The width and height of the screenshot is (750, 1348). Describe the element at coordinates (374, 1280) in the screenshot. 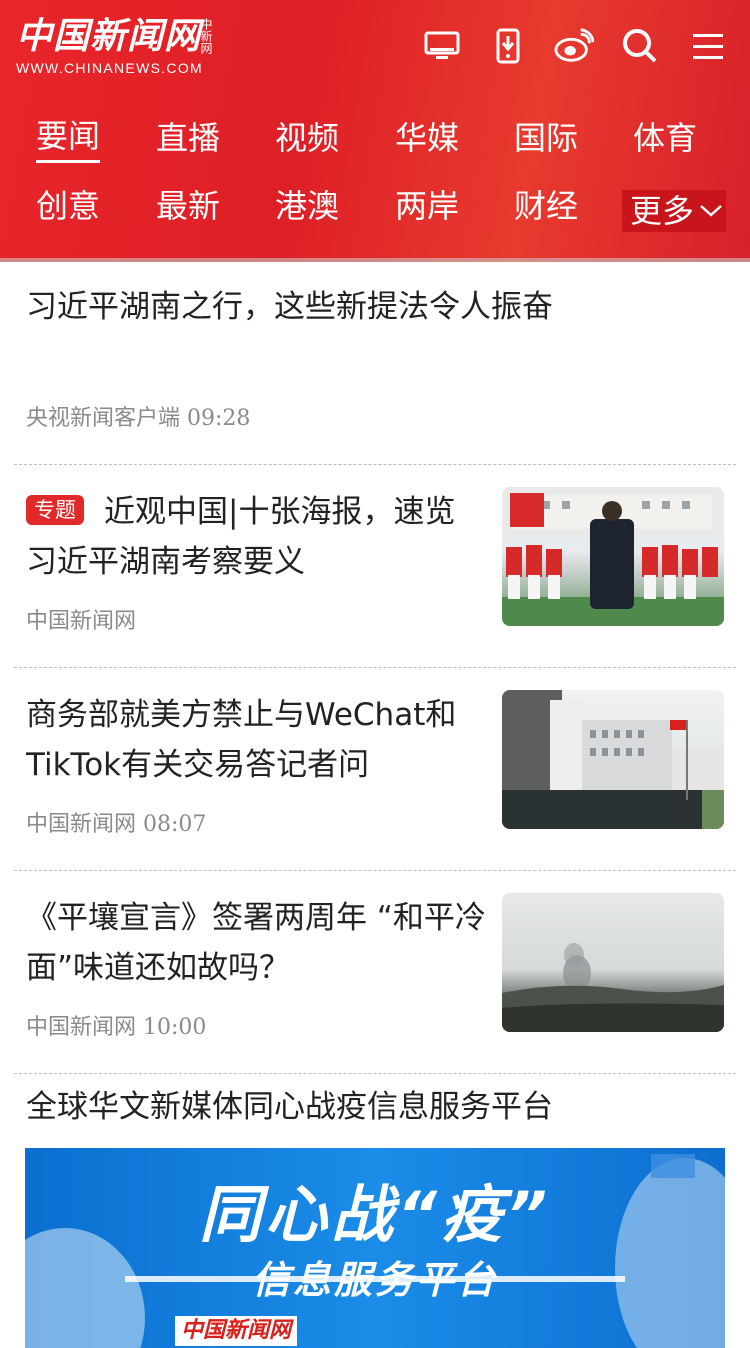

I see `banner-subtitle: 信息服务平台` at that location.